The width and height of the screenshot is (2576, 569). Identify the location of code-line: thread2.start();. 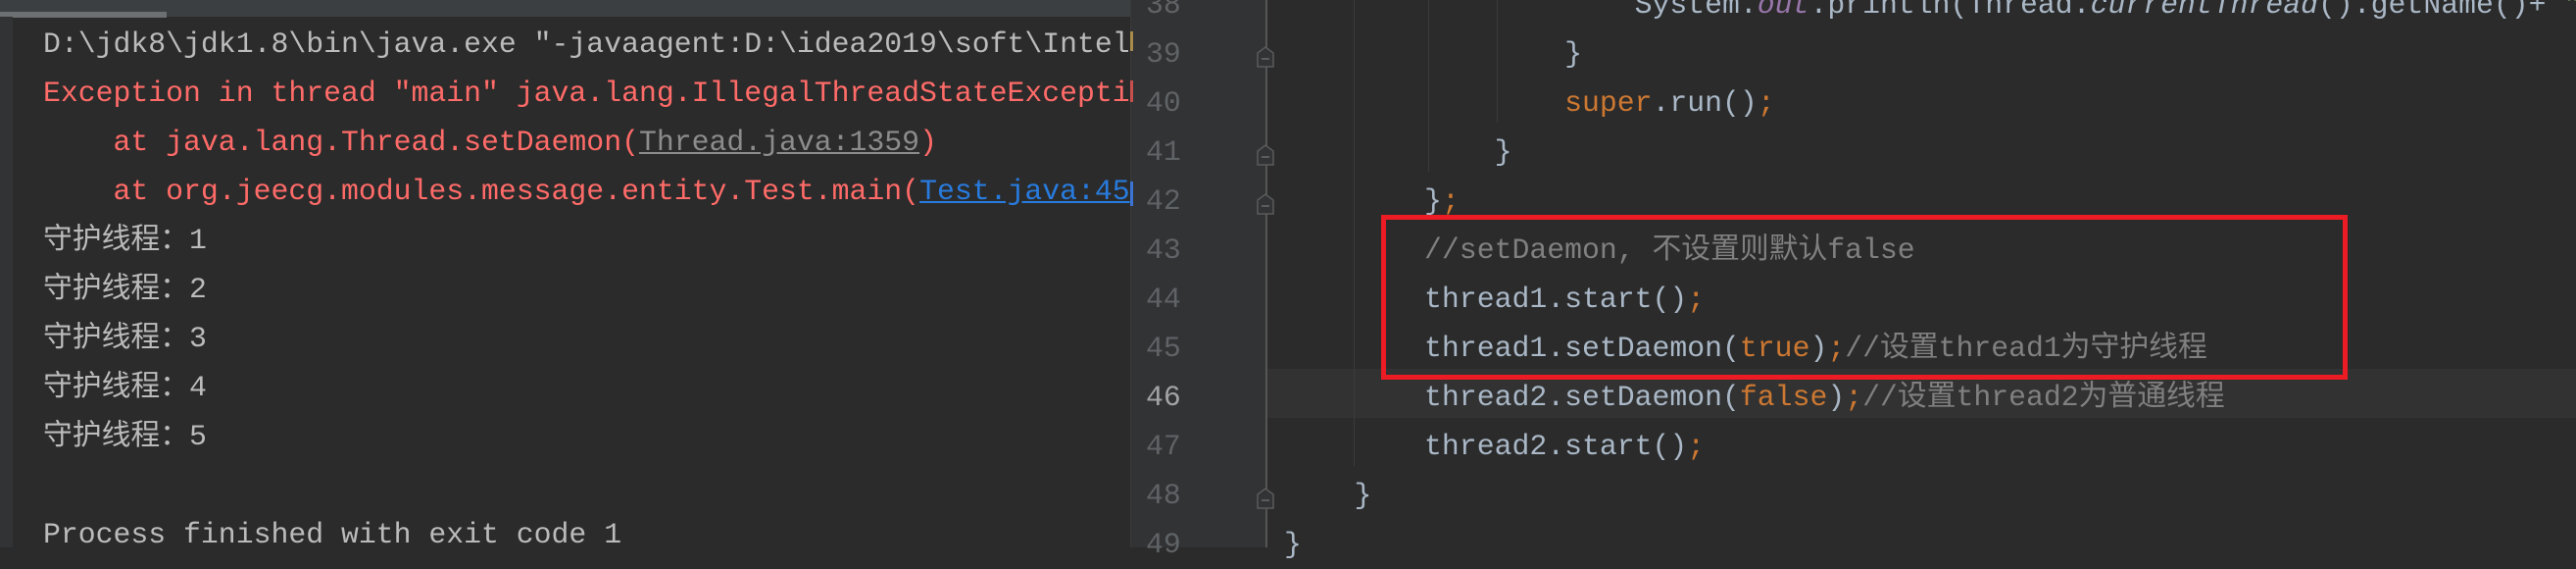
(1494, 446).